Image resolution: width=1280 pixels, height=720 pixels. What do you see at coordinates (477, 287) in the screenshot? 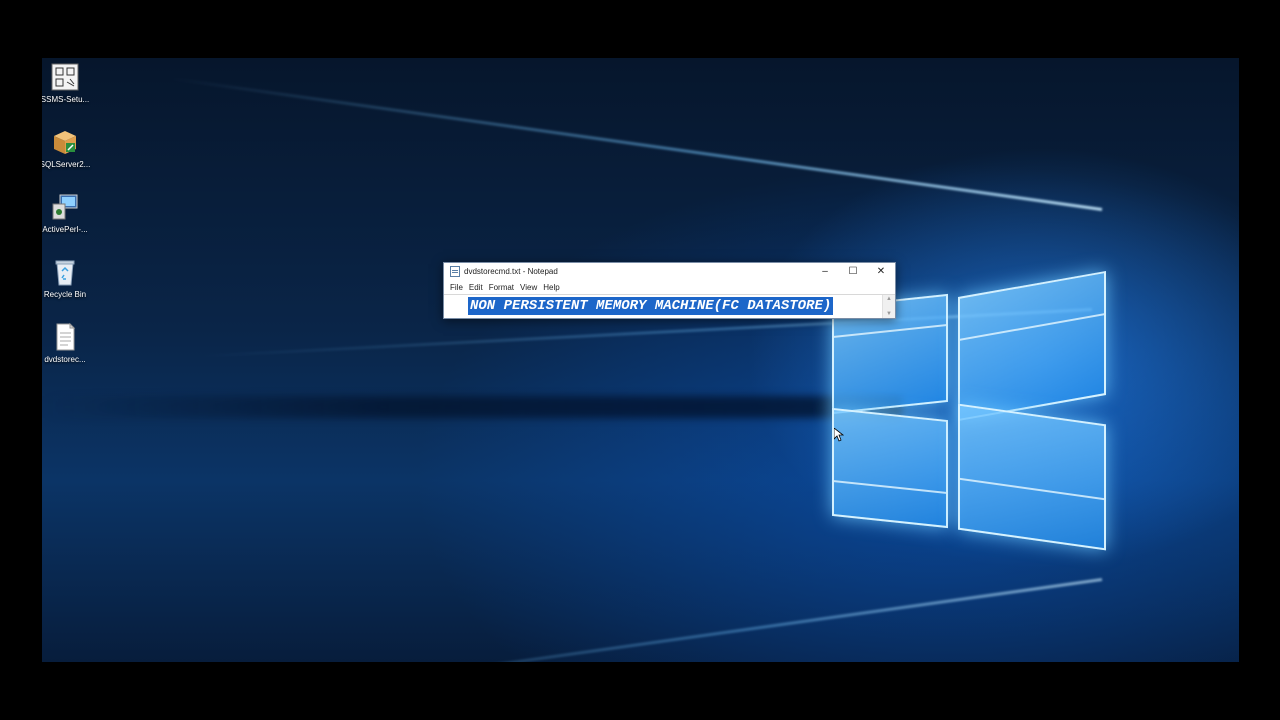
I see `menu-edit: Edit` at bounding box center [477, 287].